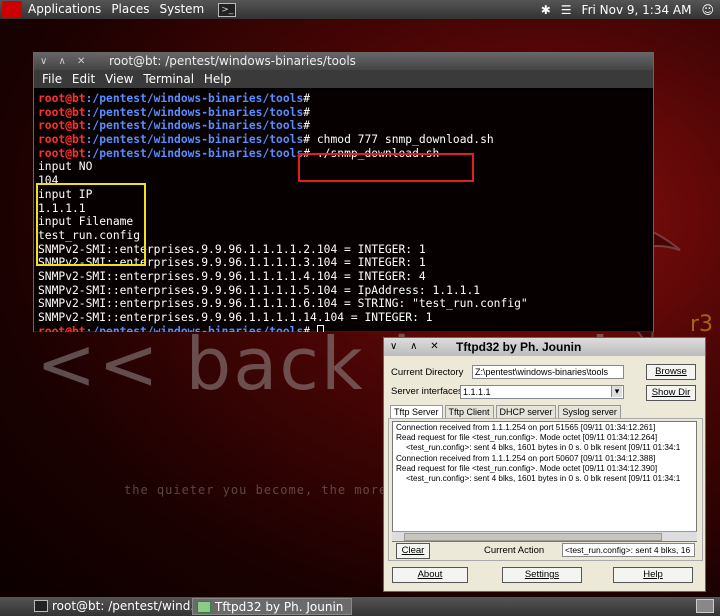  Describe the element at coordinates (707, 10) in the screenshot. I see `user-avatar-icon: ☺` at that location.